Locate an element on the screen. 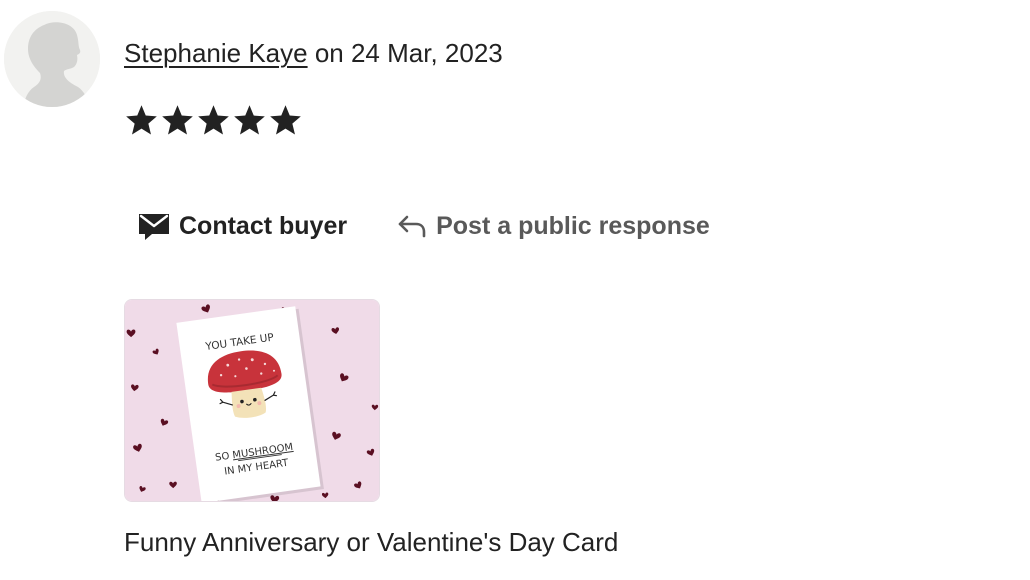 This screenshot has height=580, width=1030. listing-image: YOU TAKE UP SO MUSHROOM IN MY HEART is located at coordinates (252, 400).